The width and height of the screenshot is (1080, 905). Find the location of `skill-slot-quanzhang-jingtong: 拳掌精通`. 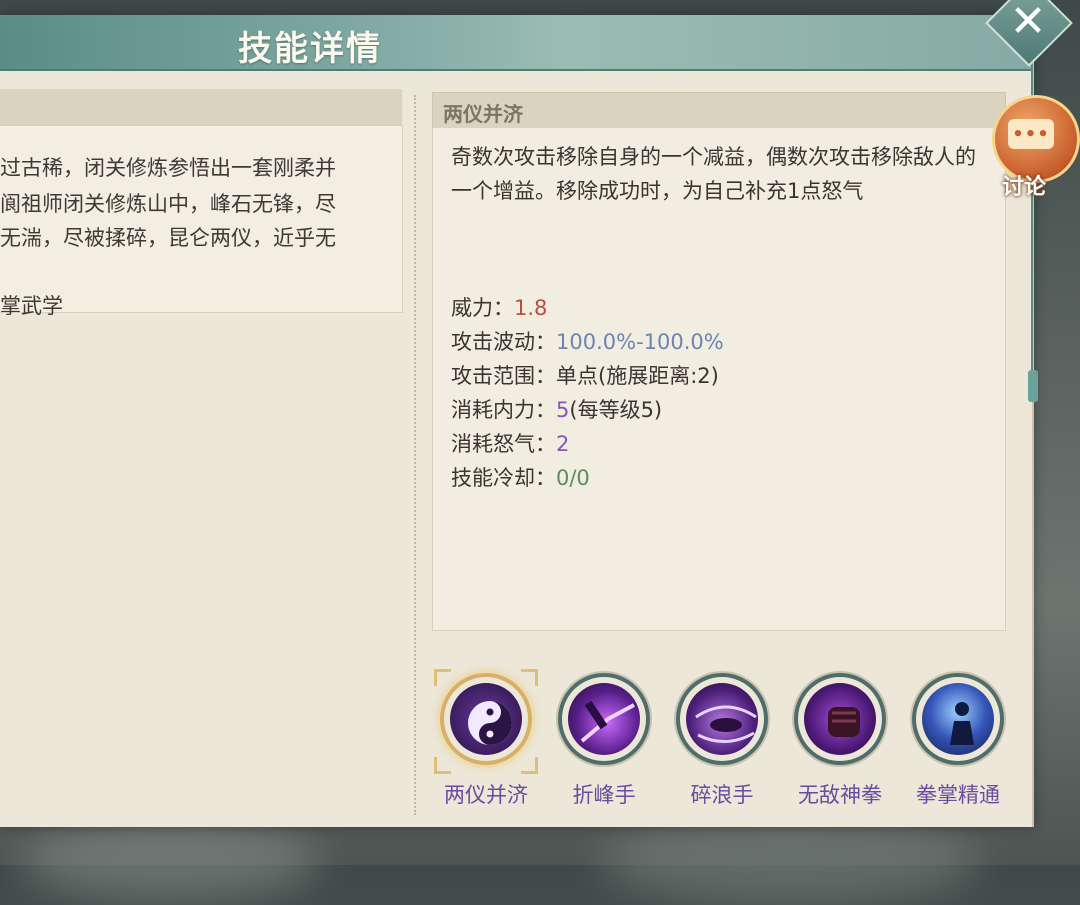

skill-slot-quanzhang-jingtong: 拳掌精通 is located at coordinates (958, 741).